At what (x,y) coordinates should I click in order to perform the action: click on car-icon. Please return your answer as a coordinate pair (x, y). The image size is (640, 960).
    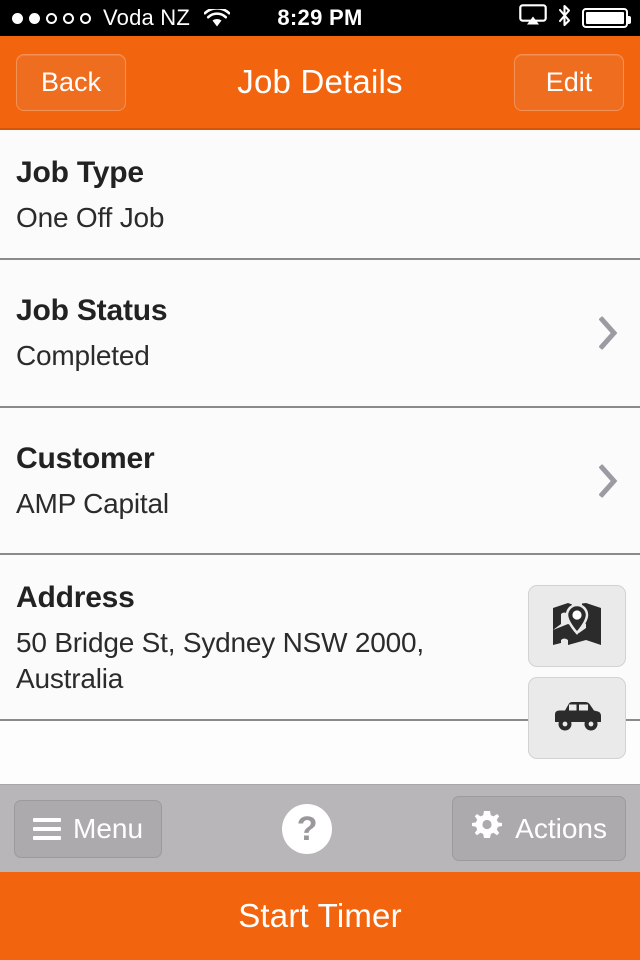
    Looking at the image, I should click on (577, 718).